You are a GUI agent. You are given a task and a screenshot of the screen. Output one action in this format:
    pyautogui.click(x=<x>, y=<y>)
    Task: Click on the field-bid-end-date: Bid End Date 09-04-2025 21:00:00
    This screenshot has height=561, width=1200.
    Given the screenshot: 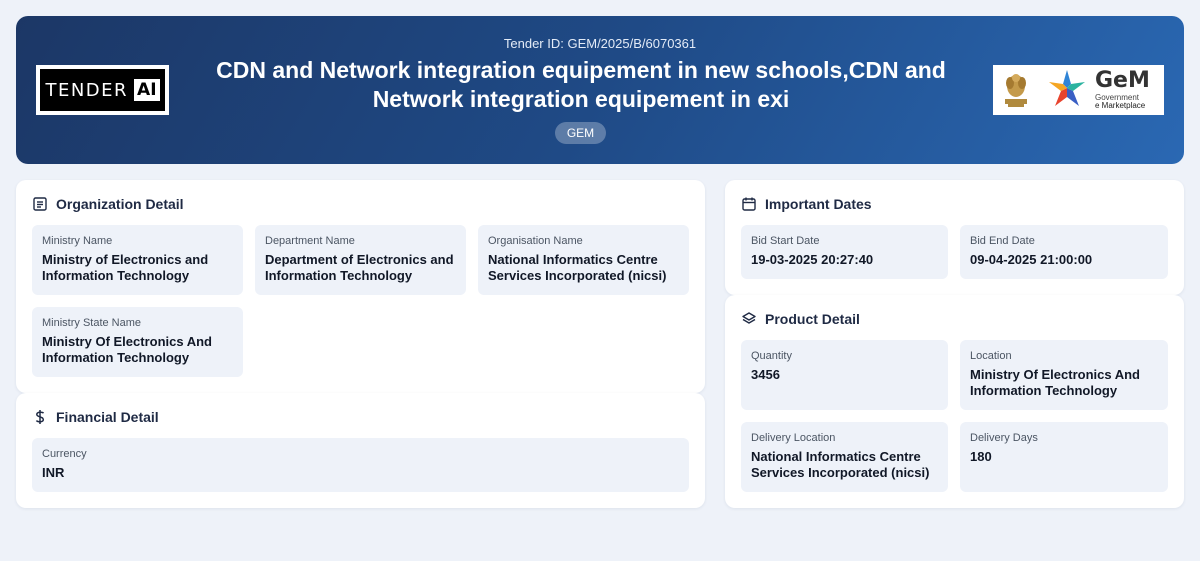 What is the action you would take?
    pyautogui.click(x=1064, y=252)
    